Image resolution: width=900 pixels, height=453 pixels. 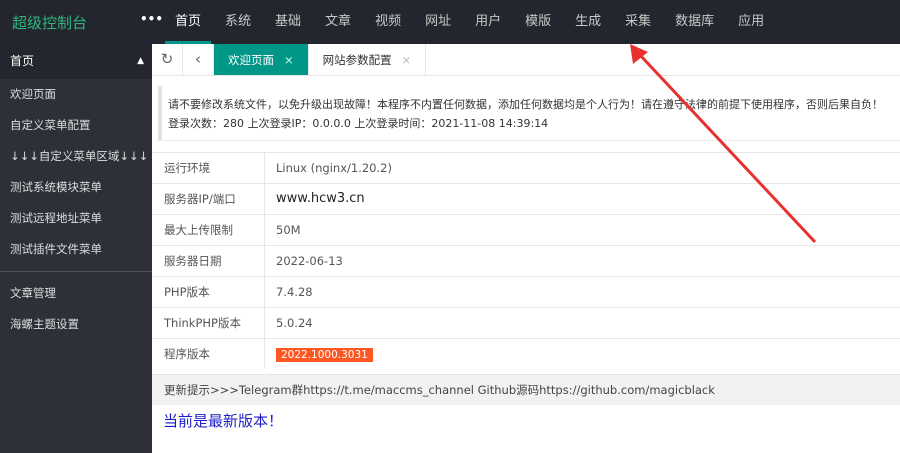 What do you see at coordinates (727, 148) in the screenshot?
I see `arrow-shaft` at bounding box center [727, 148].